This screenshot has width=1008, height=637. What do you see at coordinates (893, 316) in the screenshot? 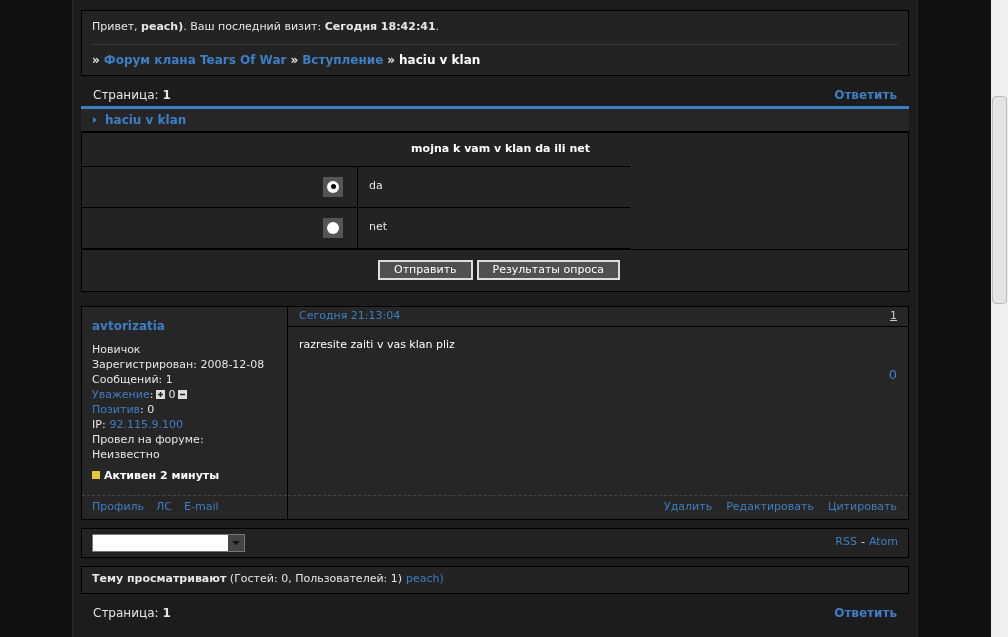
I see `post-number-link: 1` at bounding box center [893, 316].